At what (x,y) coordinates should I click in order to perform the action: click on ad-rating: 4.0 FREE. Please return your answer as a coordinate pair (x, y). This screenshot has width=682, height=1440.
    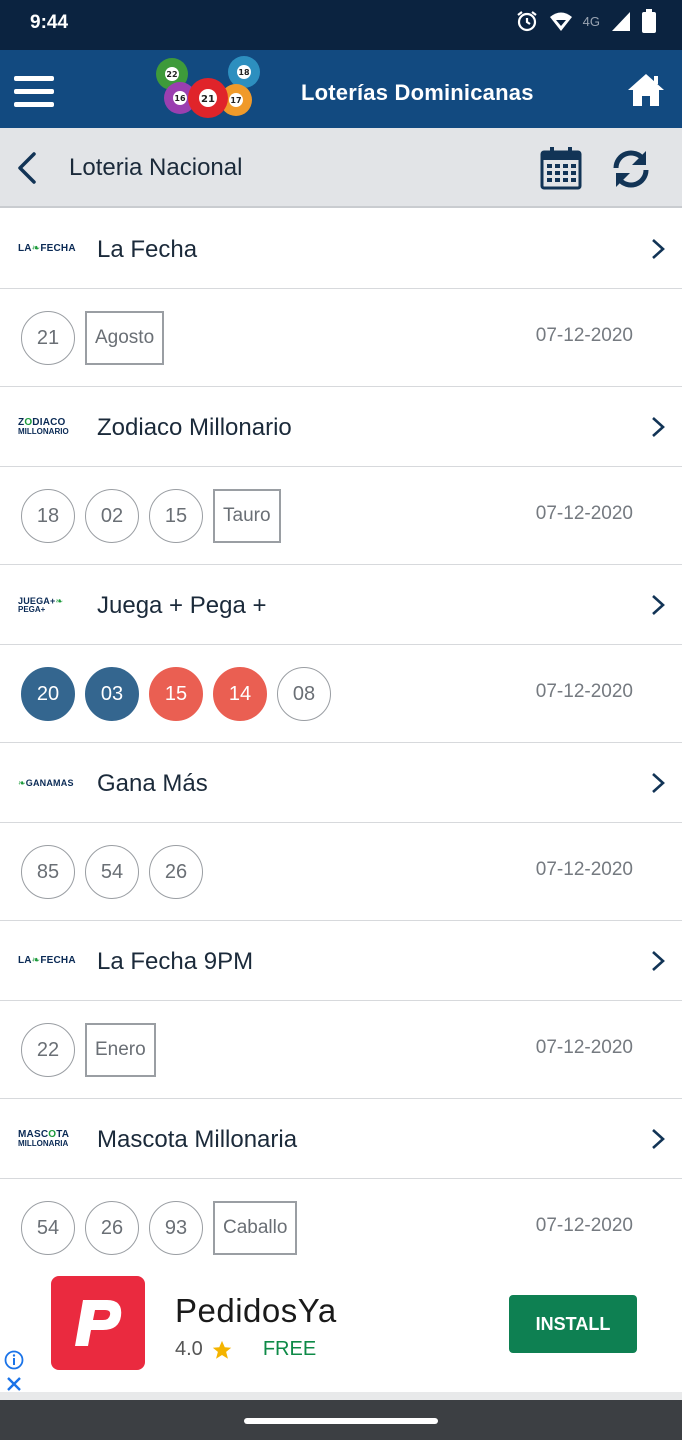
    Looking at the image, I should click on (245, 1349).